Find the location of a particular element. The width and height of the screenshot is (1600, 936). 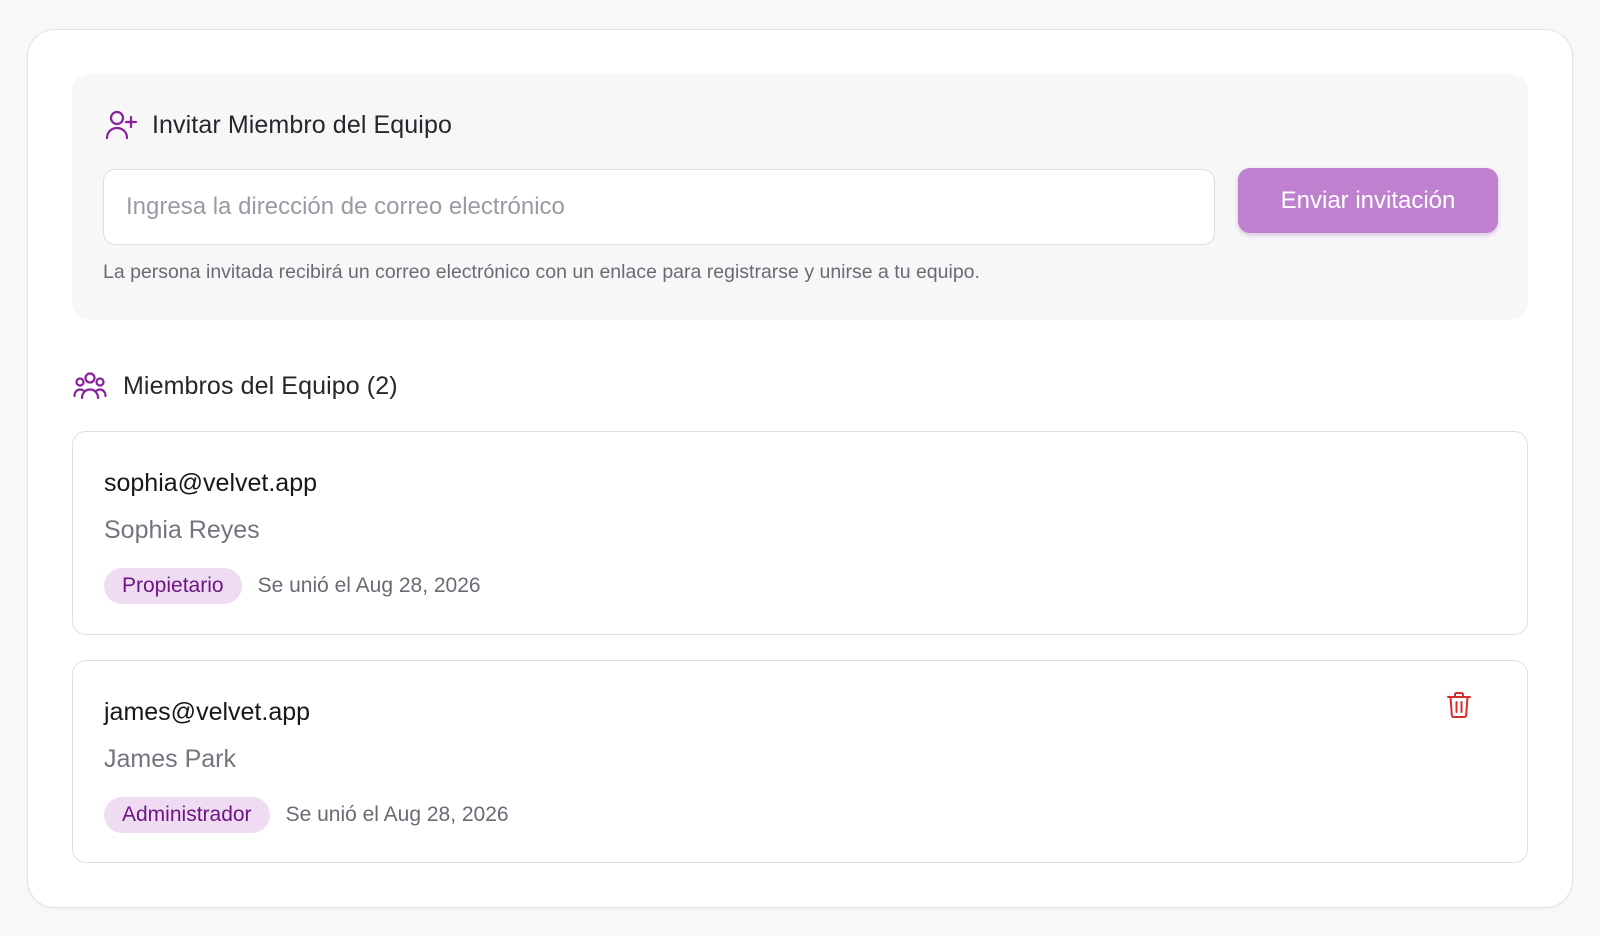

users-icon is located at coordinates (90, 386).